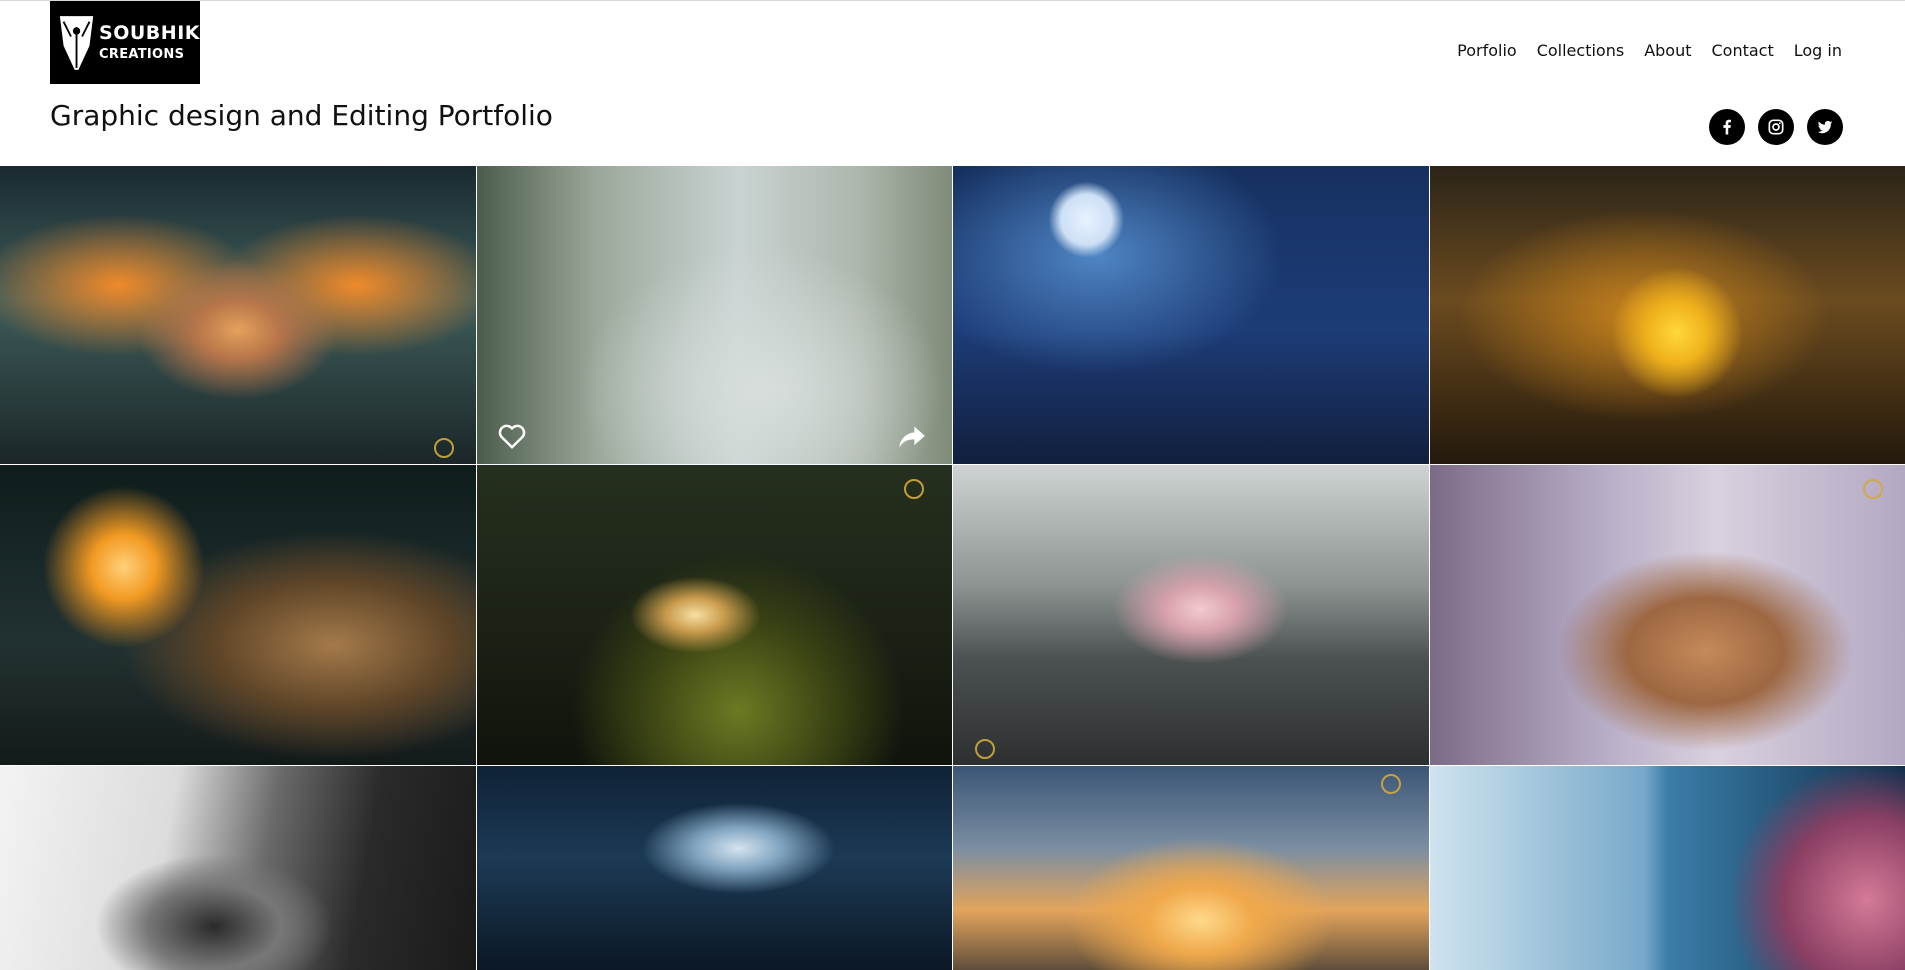 The image size is (1905, 970). What do you see at coordinates (1727, 127) in the screenshot?
I see `facebook-icon` at bounding box center [1727, 127].